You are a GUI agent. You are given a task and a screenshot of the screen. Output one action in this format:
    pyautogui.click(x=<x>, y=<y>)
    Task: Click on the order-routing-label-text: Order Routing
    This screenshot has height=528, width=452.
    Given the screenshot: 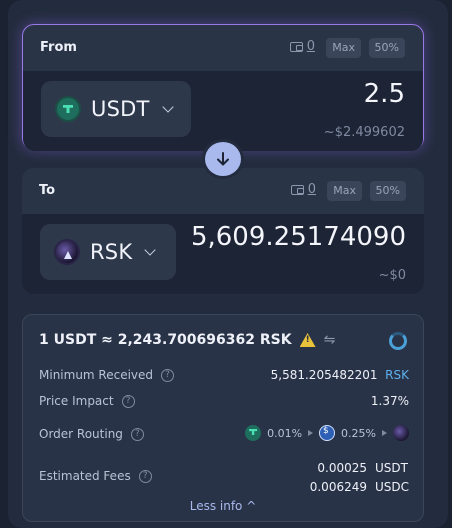 What is the action you would take?
    pyautogui.click(x=81, y=434)
    